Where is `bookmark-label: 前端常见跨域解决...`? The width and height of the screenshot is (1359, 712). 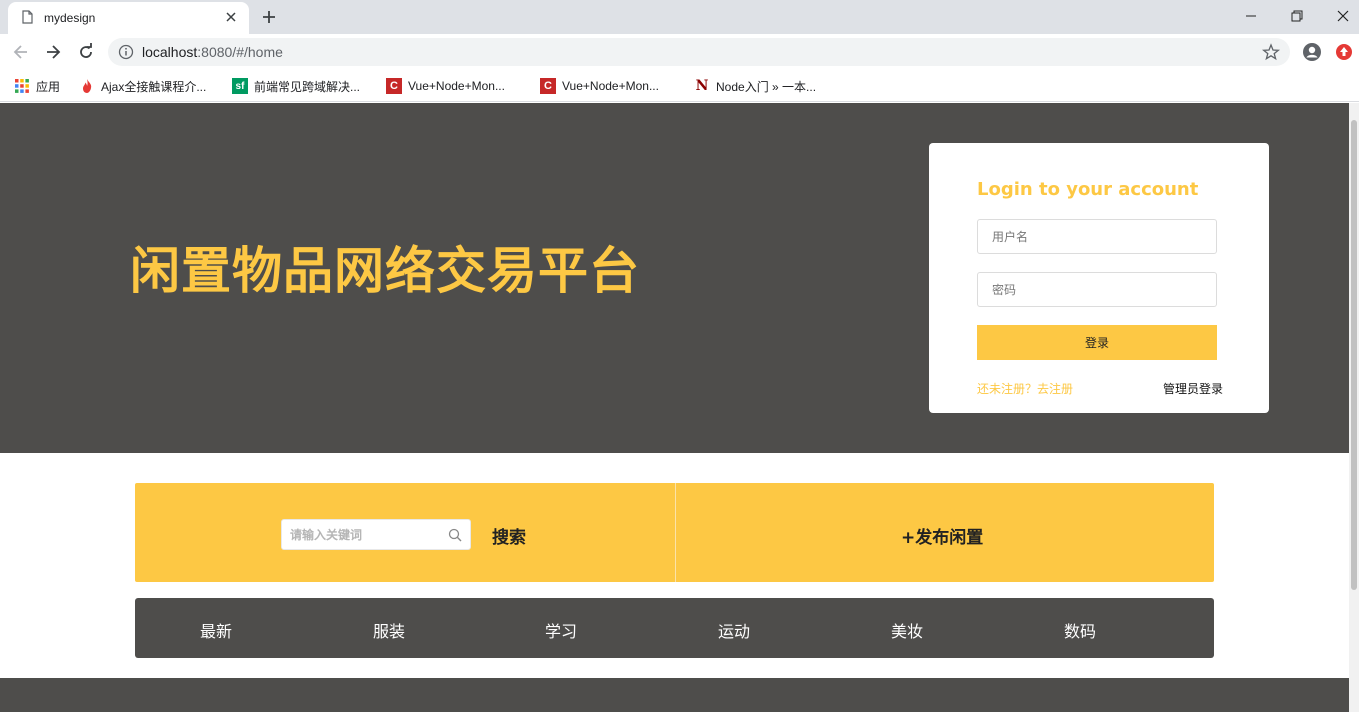 bookmark-label: 前端常见跨域解决... is located at coordinates (307, 86).